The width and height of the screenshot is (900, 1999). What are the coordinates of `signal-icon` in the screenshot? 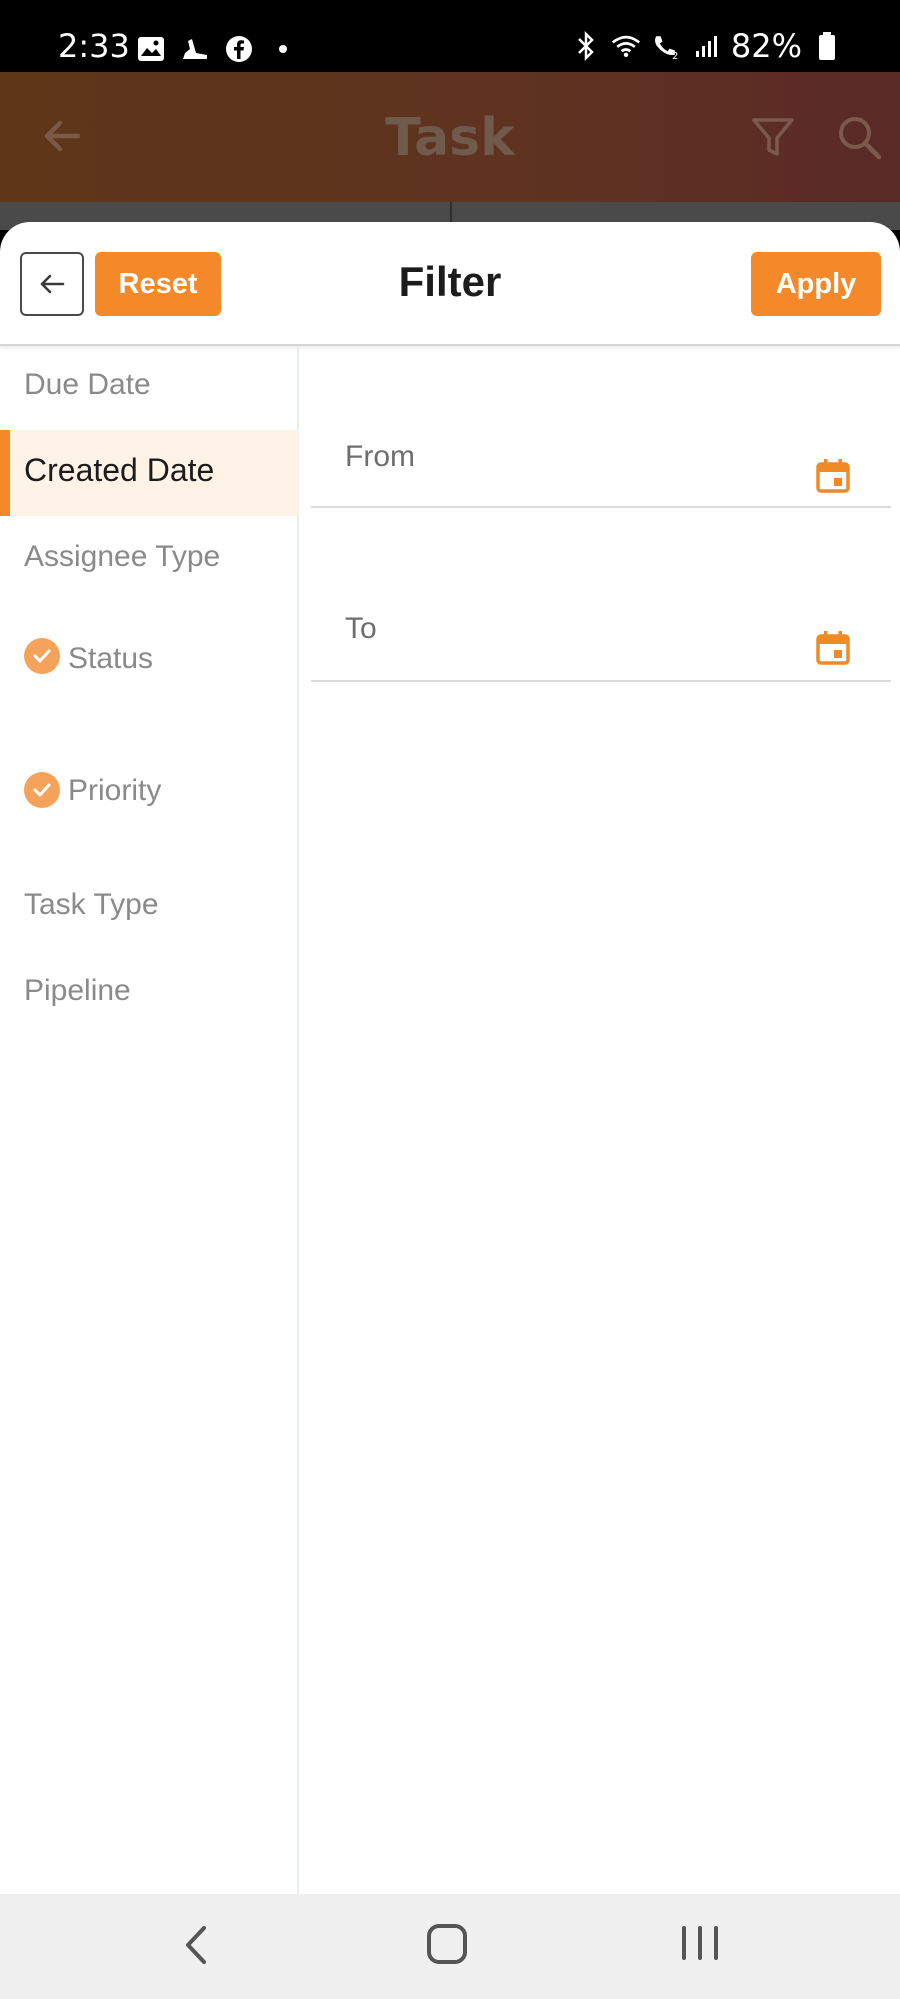 It's located at (706, 46).